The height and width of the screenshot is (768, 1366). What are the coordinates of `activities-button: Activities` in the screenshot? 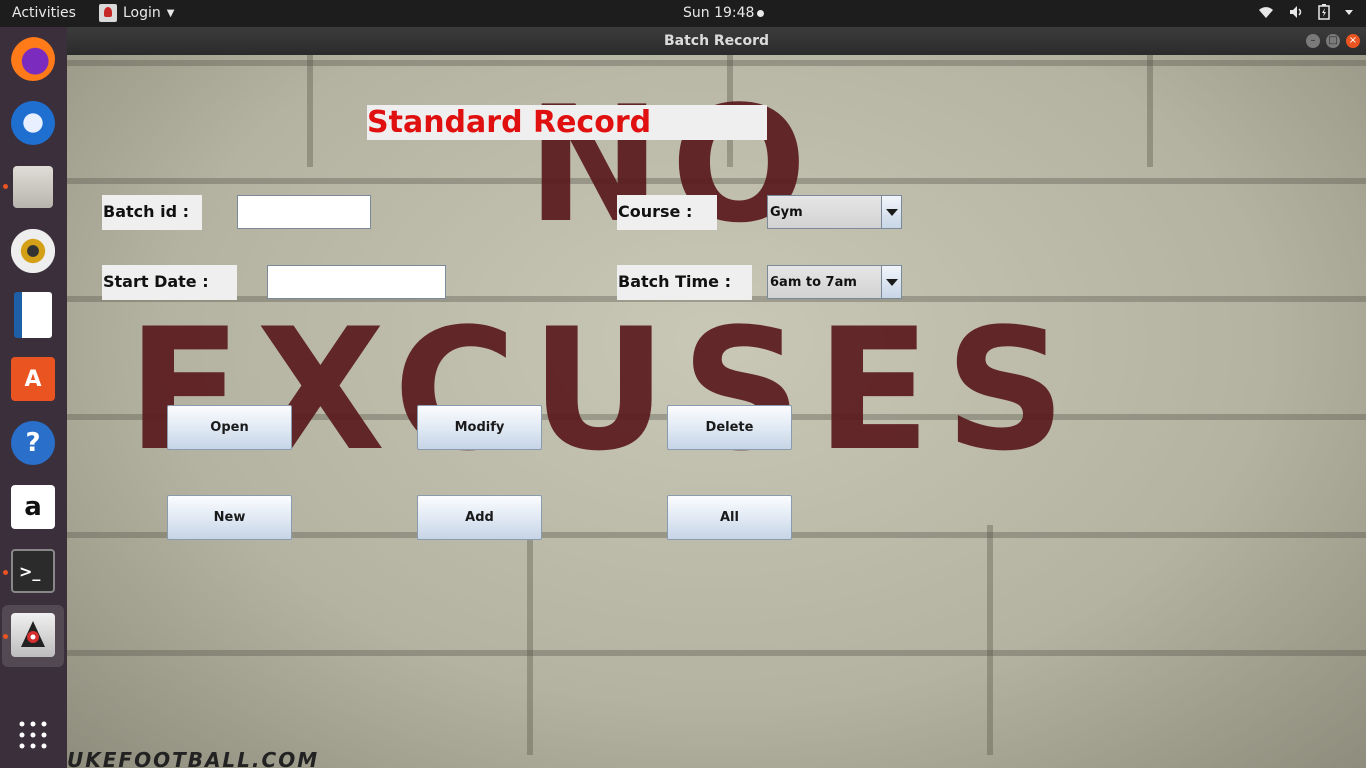 It's located at (44, 13).